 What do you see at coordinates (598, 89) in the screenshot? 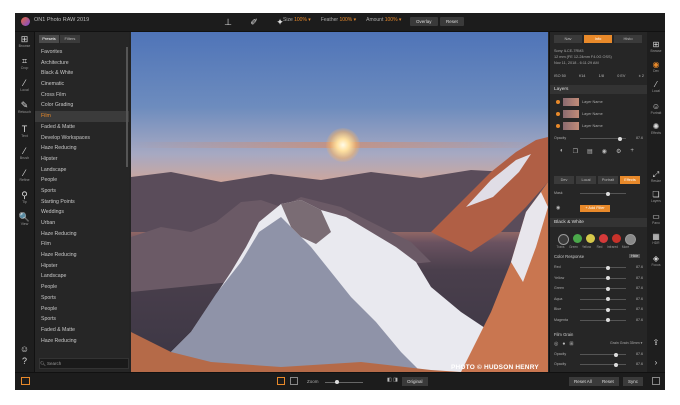
I see `layers-header: Layers` at bounding box center [598, 89].